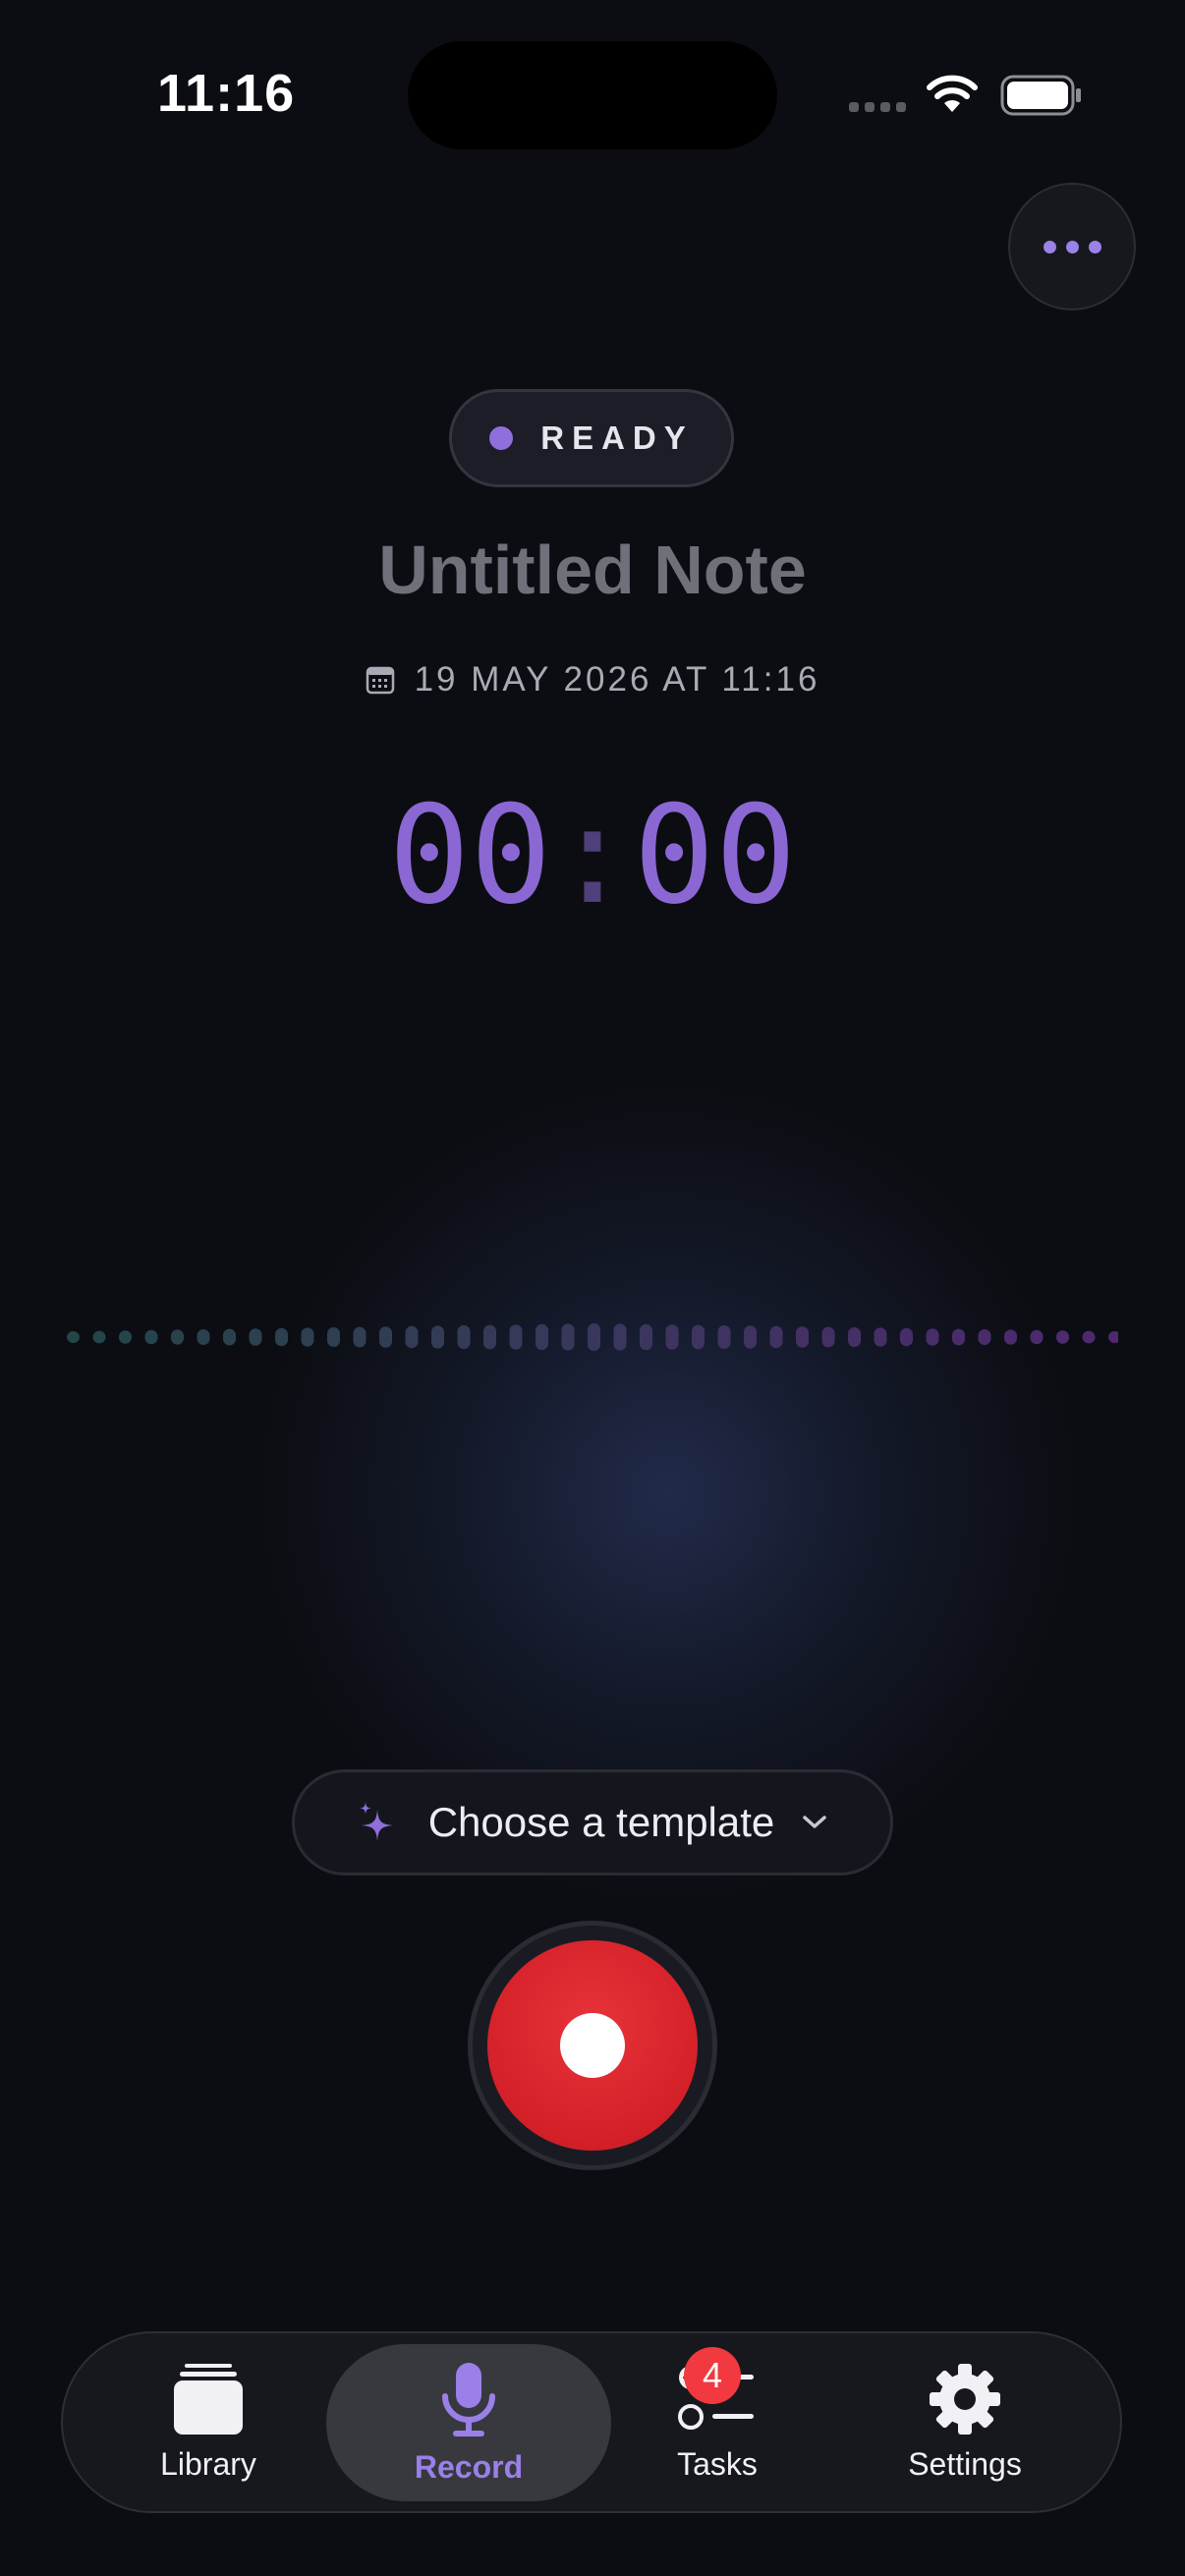  Describe the element at coordinates (209, 2399) in the screenshot. I see `library-icon` at that location.